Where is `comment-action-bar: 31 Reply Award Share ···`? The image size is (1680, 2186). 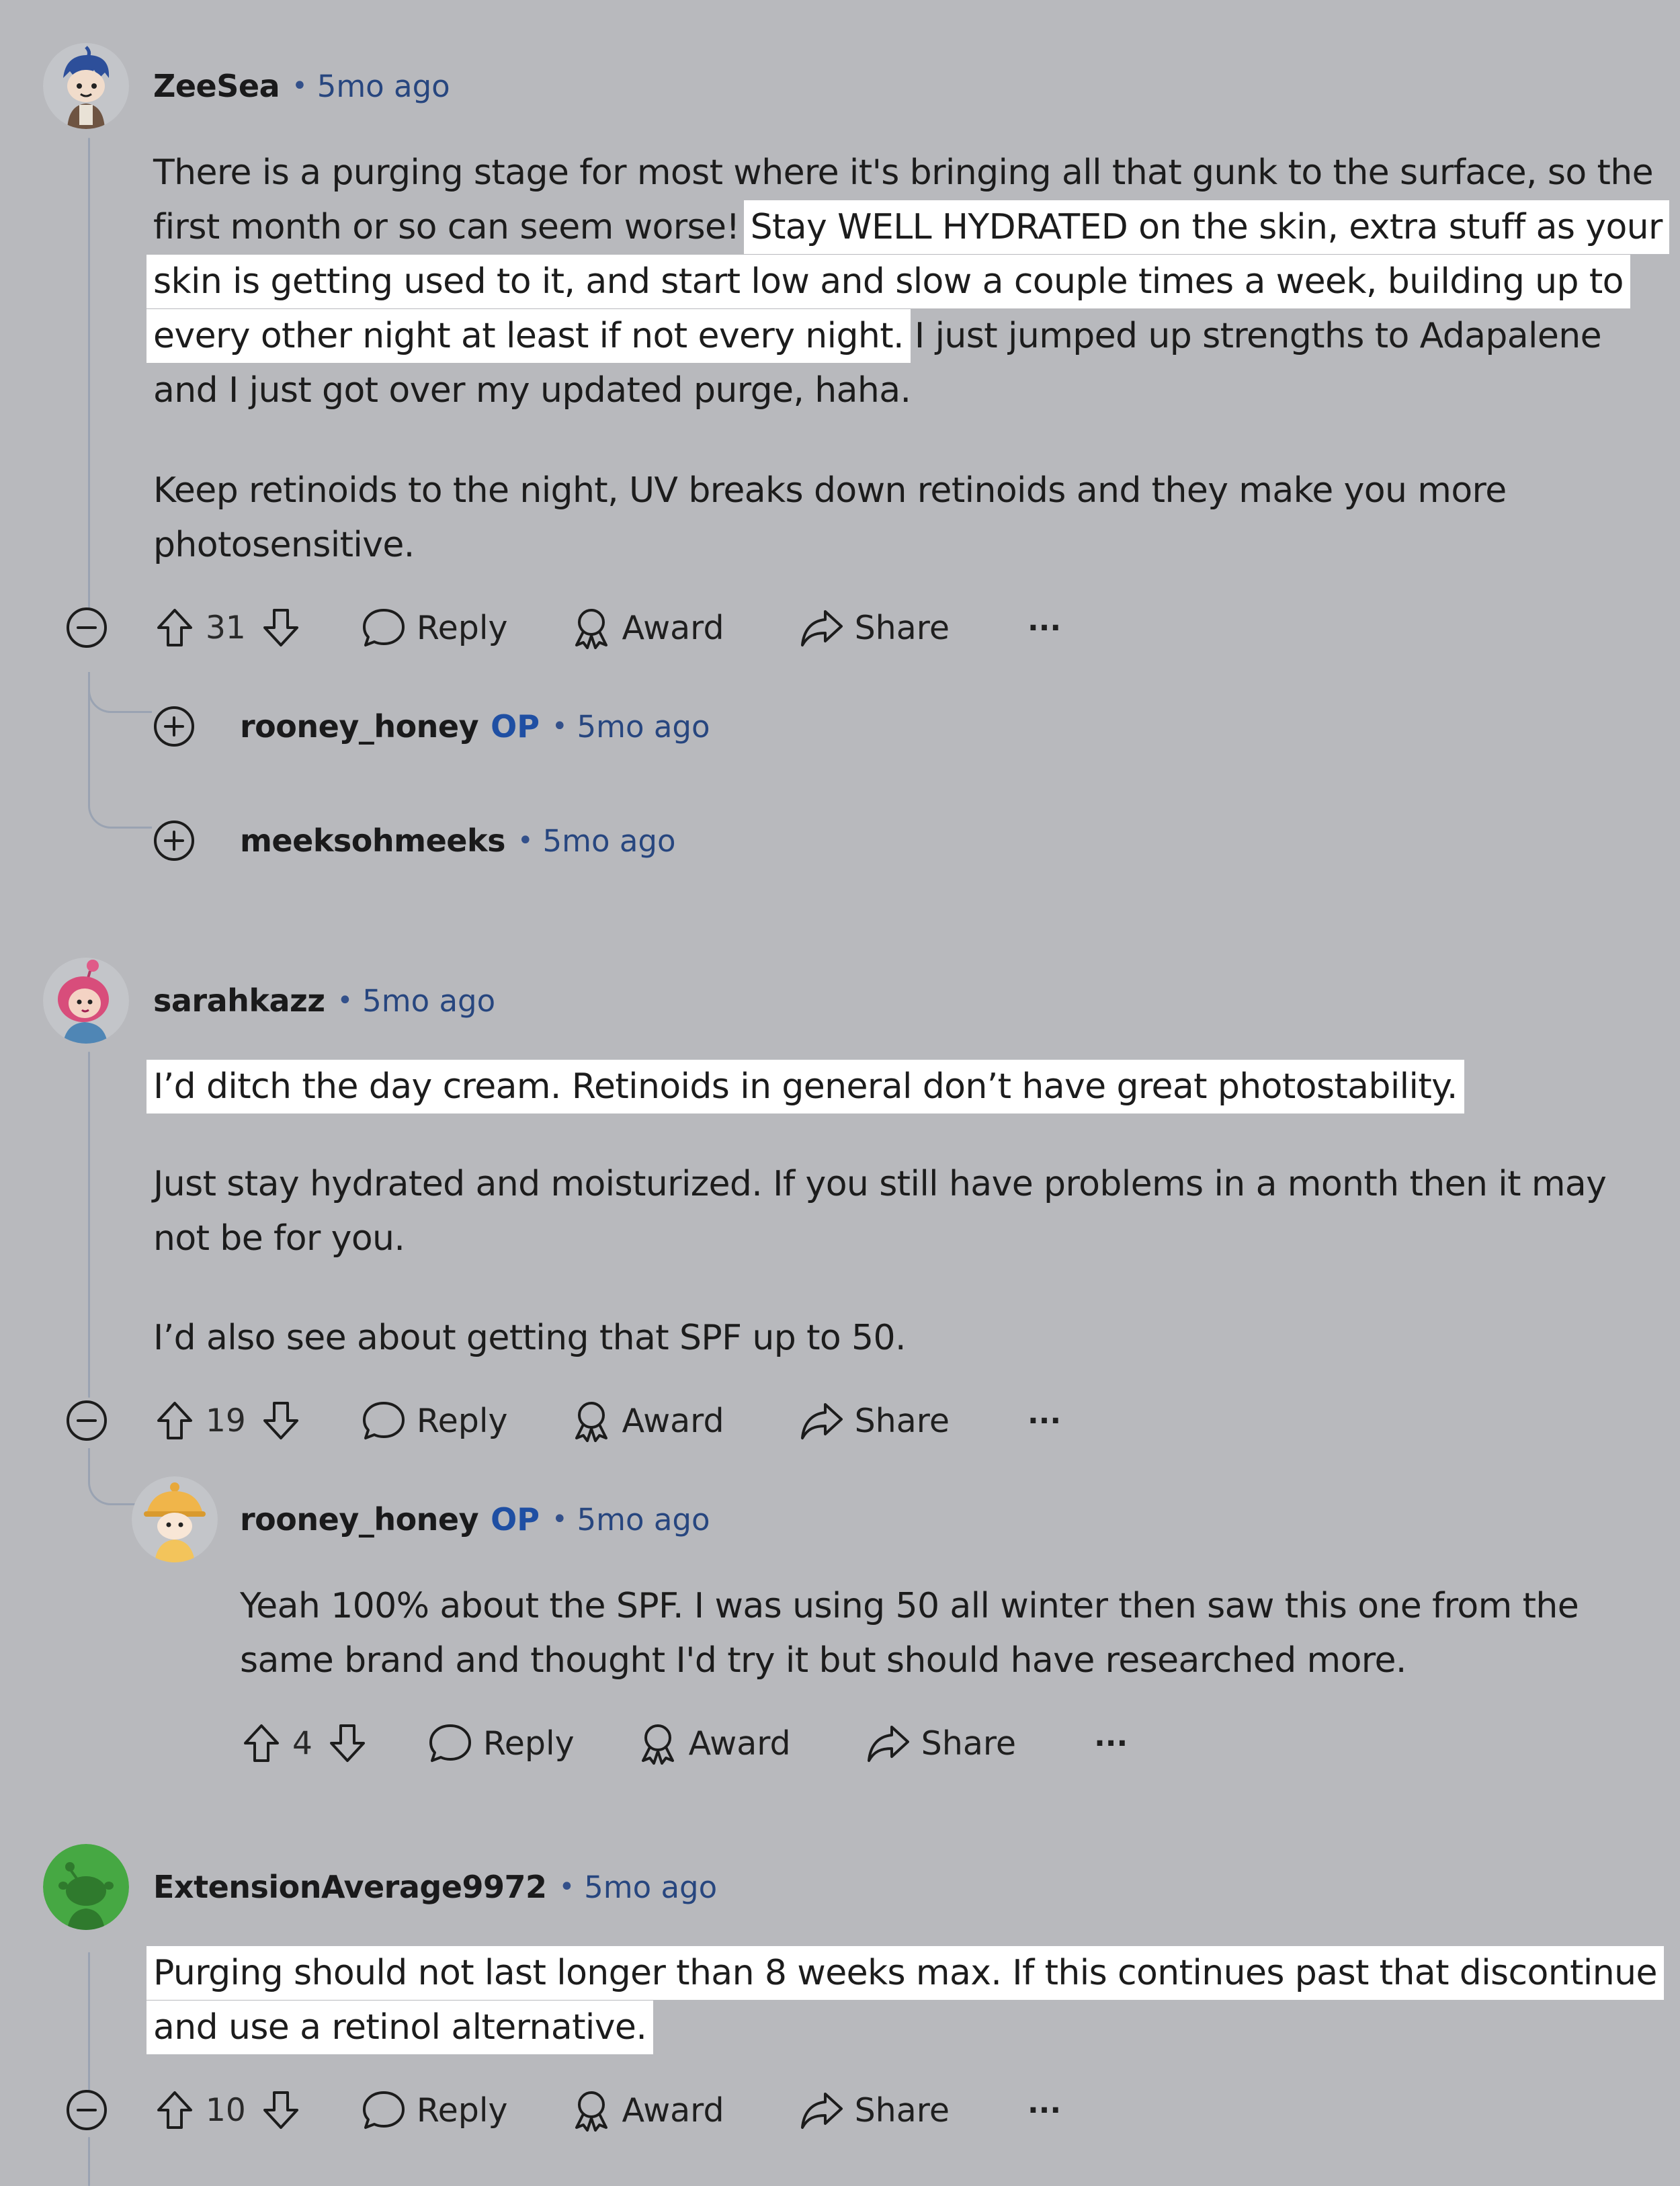 comment-action-bar: 31 Reply Award Share ··· is located at coordinates (607, 628).